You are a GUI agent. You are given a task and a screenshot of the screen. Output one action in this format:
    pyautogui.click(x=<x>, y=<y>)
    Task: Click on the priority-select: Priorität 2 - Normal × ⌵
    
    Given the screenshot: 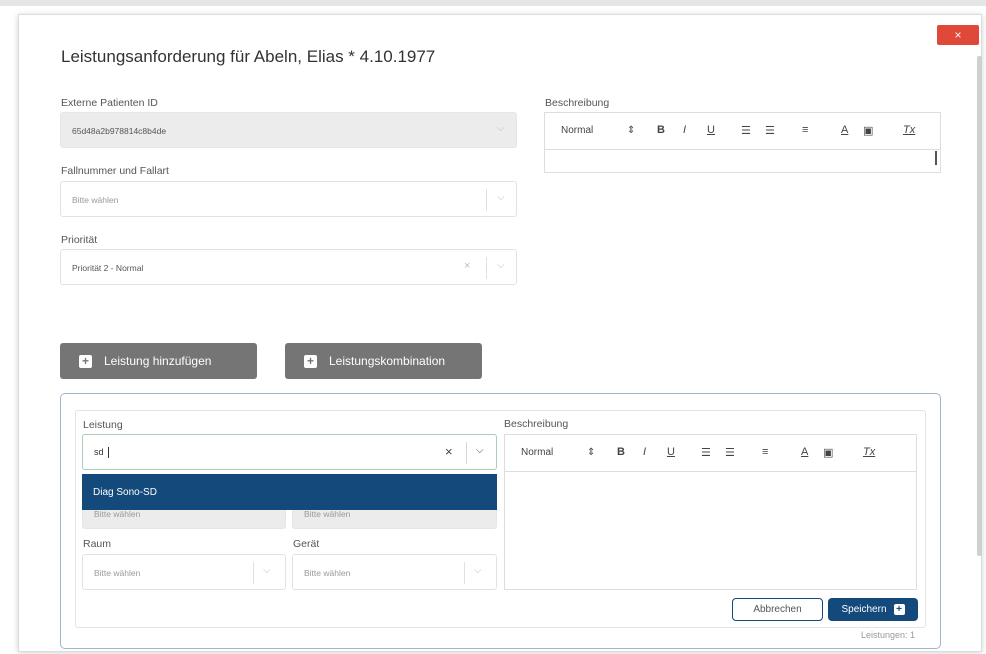 What is the action you would take?
    pyautogui.click(x=288, y=267)
    